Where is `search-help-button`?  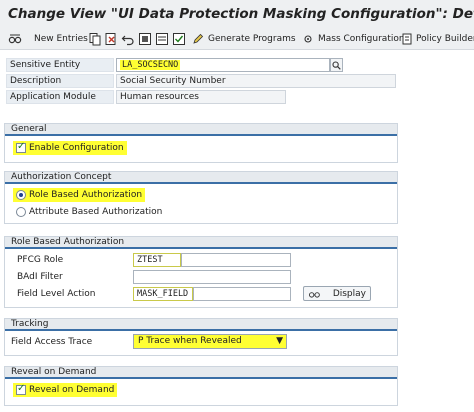 search-help-button is located at coordinates (336, 65).